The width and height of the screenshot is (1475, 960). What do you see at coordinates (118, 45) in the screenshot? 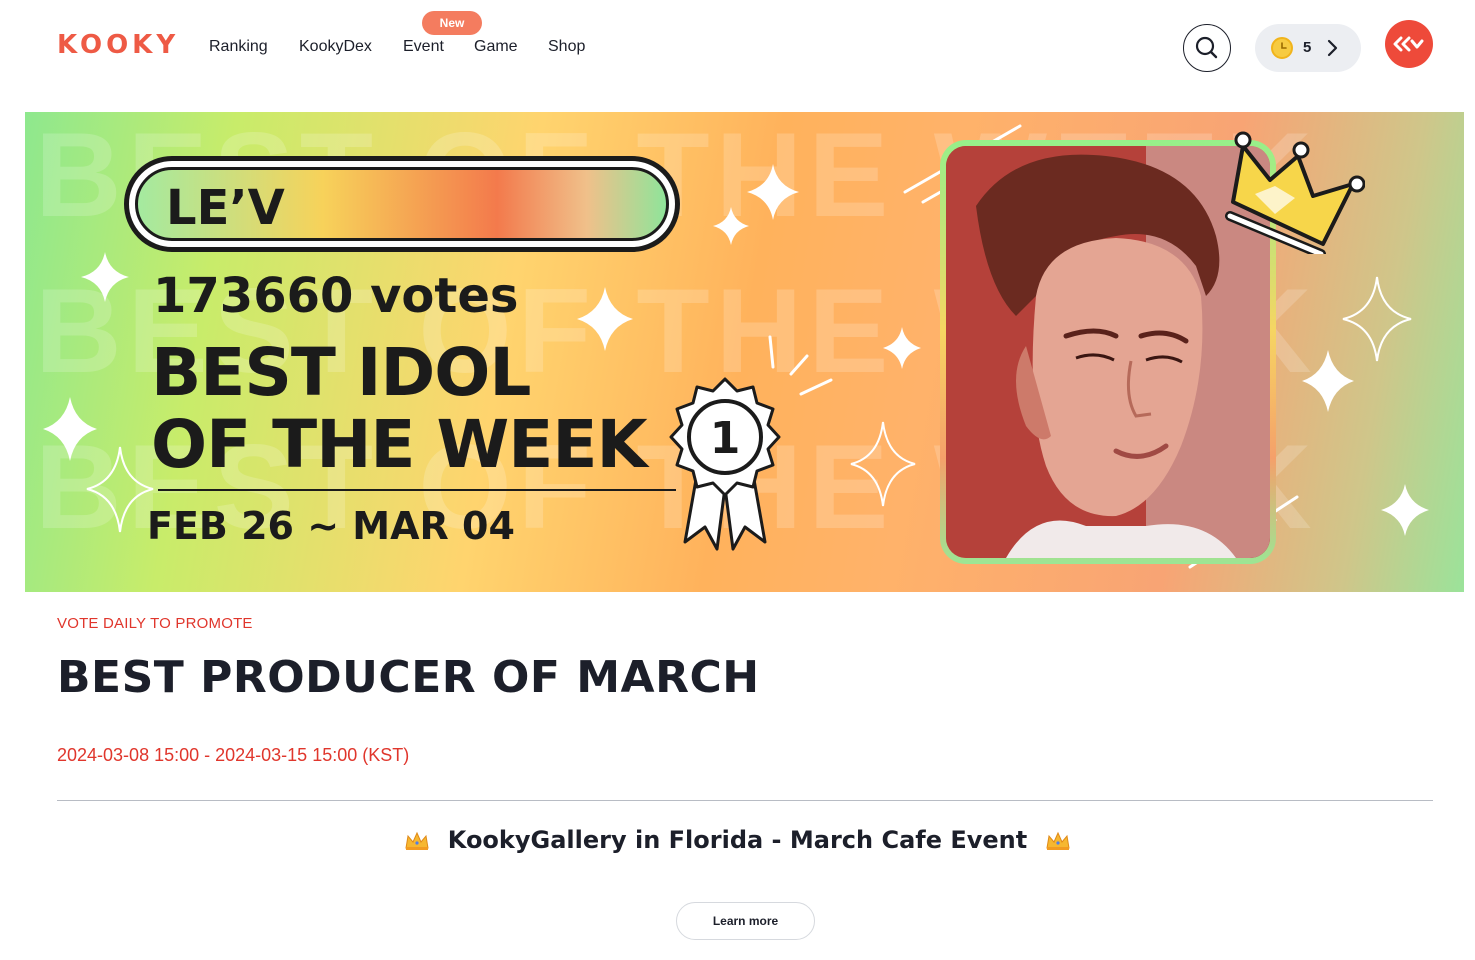
I see `kooky-logo: KOOKY` at bounding box center [118, 45].